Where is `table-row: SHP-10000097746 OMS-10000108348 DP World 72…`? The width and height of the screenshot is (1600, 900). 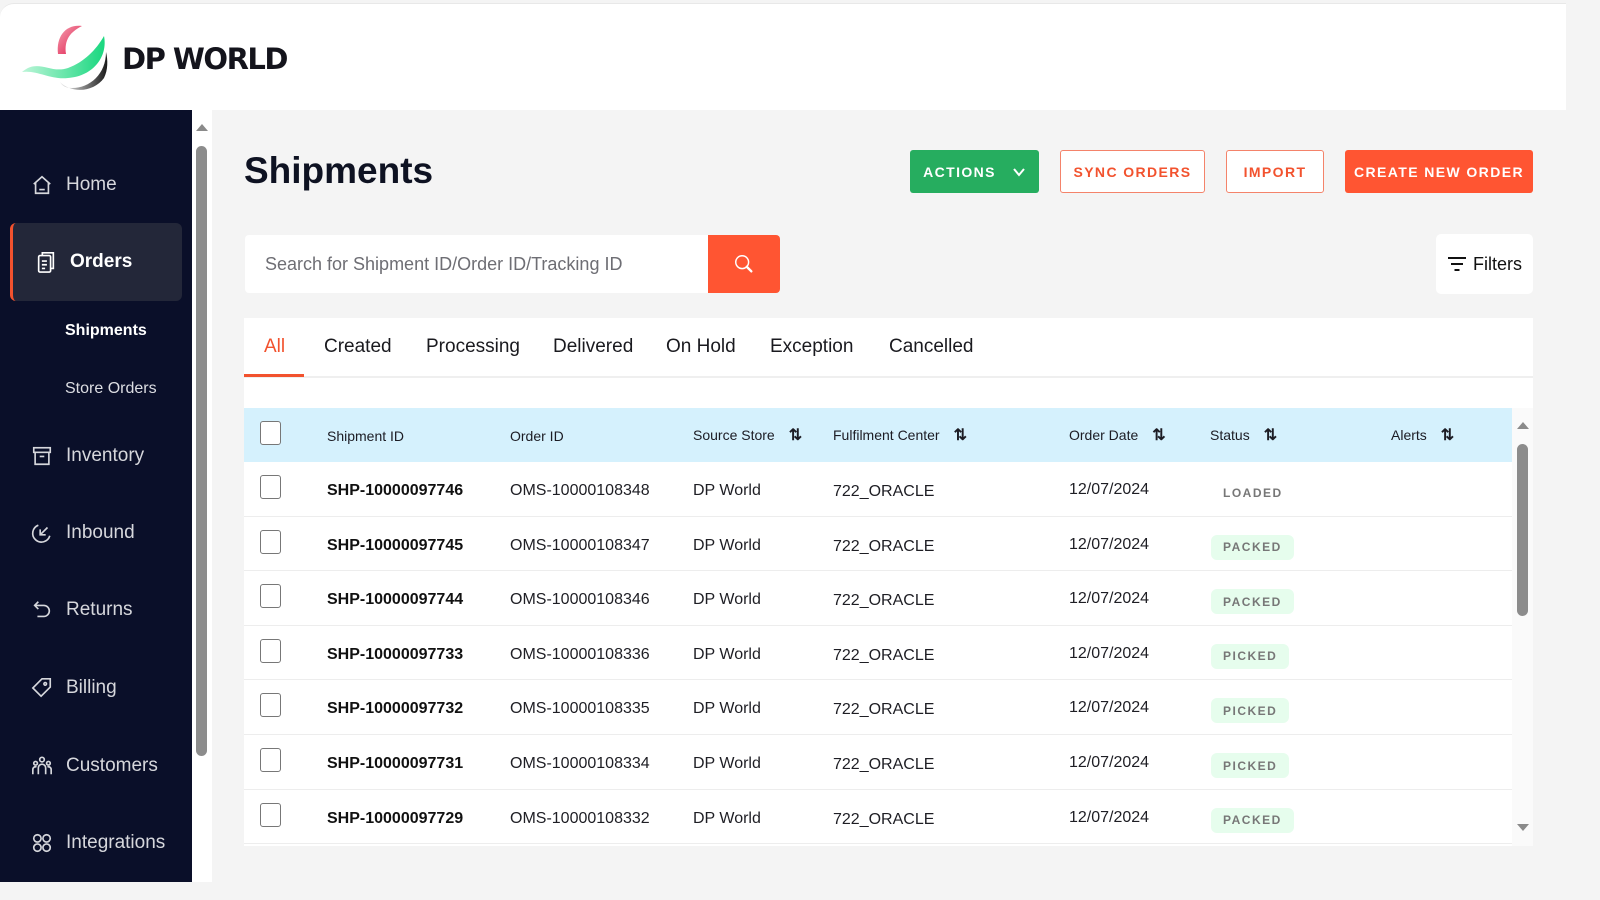
table-row: SHP-10000097746 OMS-10000108348 DP World 72… is located at coordinates (878, 489).